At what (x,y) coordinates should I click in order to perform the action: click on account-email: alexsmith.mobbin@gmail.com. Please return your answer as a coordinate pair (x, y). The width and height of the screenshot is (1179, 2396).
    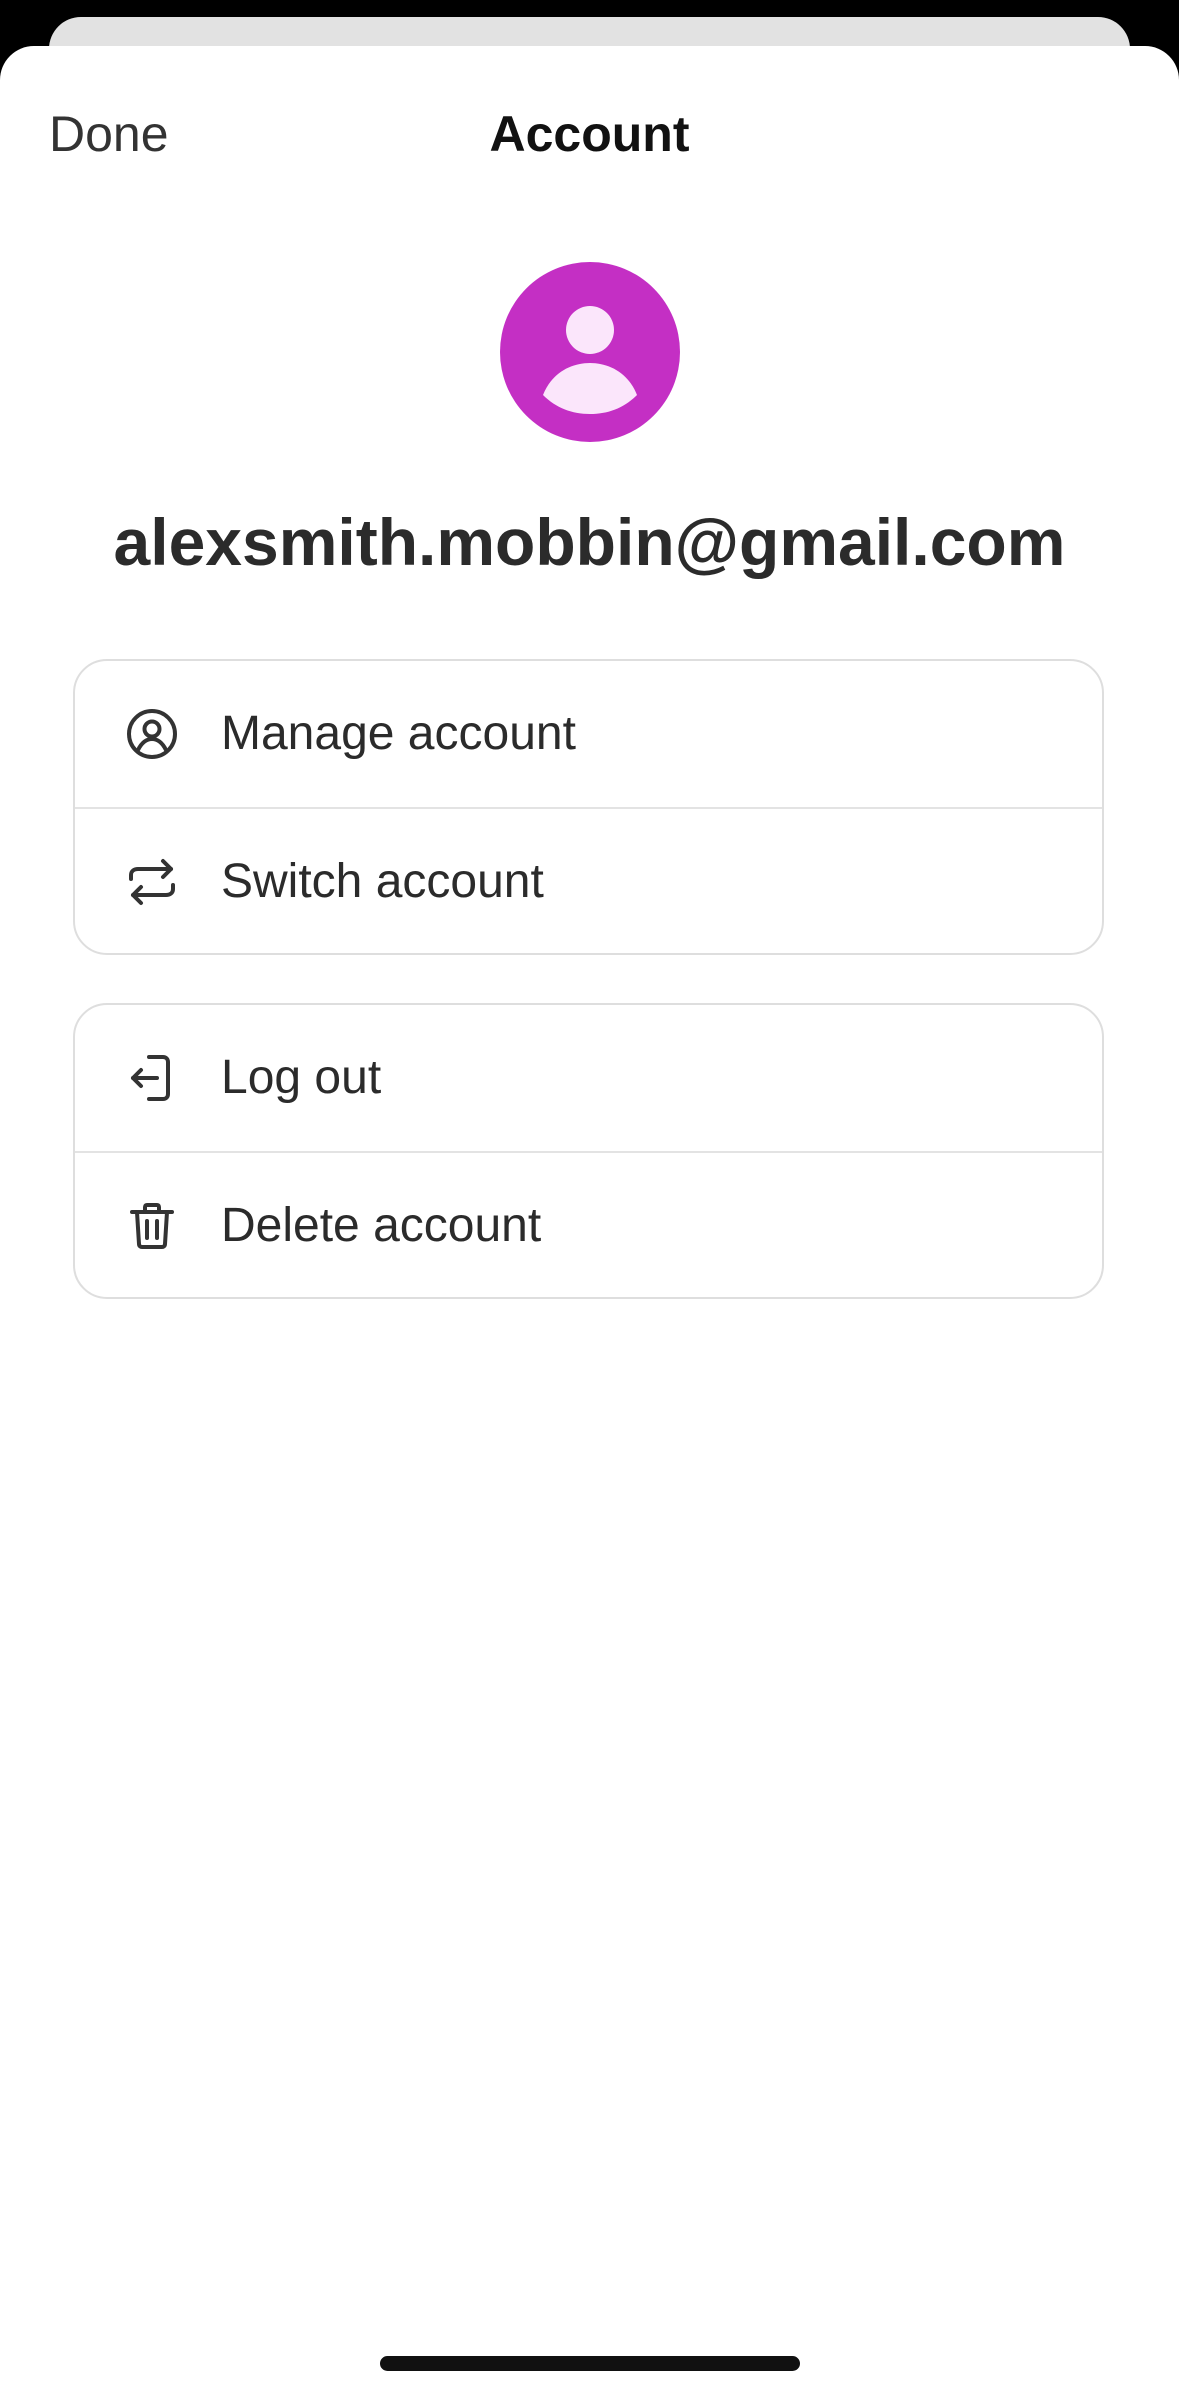
    Looking at the image, I should click on (589, 542).